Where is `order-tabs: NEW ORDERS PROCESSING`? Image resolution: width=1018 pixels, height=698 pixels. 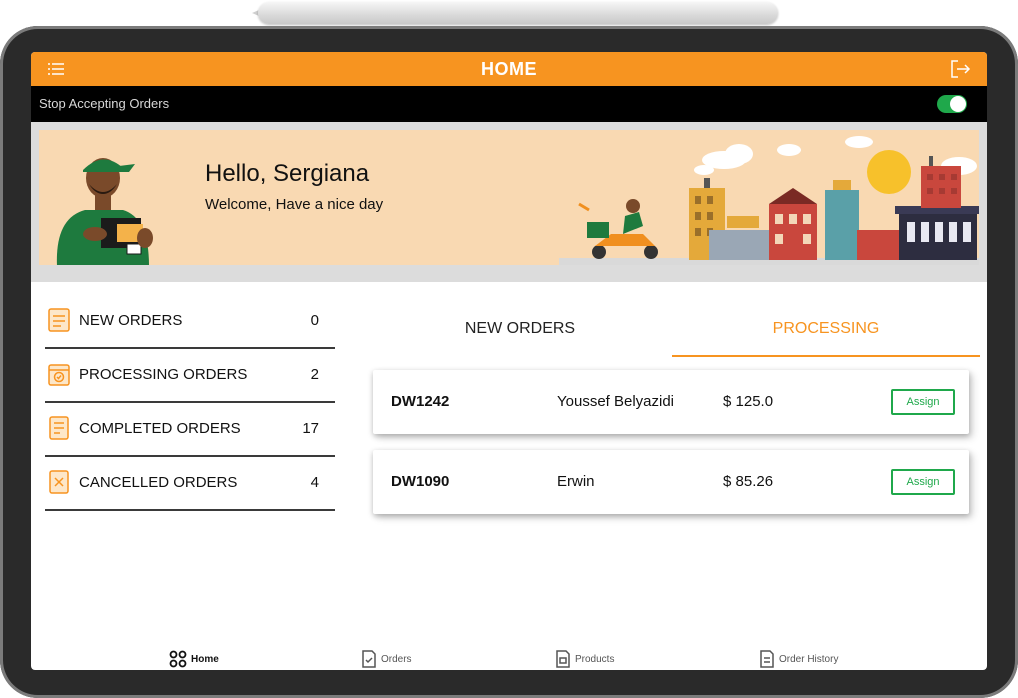 order-tabs: NEW ORDERS PROCESSING is located at coordinates (674, 330).